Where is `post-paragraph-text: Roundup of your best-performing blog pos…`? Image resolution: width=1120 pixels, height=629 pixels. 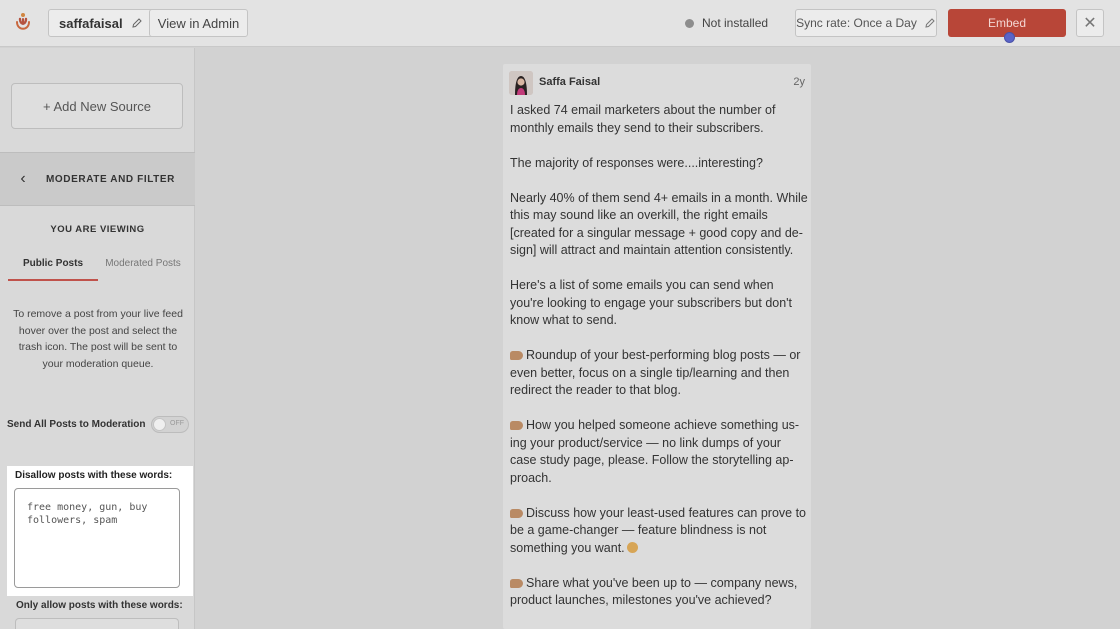
post-paragraph-text: Roundup of your best-performing blog pos… is located at coordinates (655, 372).